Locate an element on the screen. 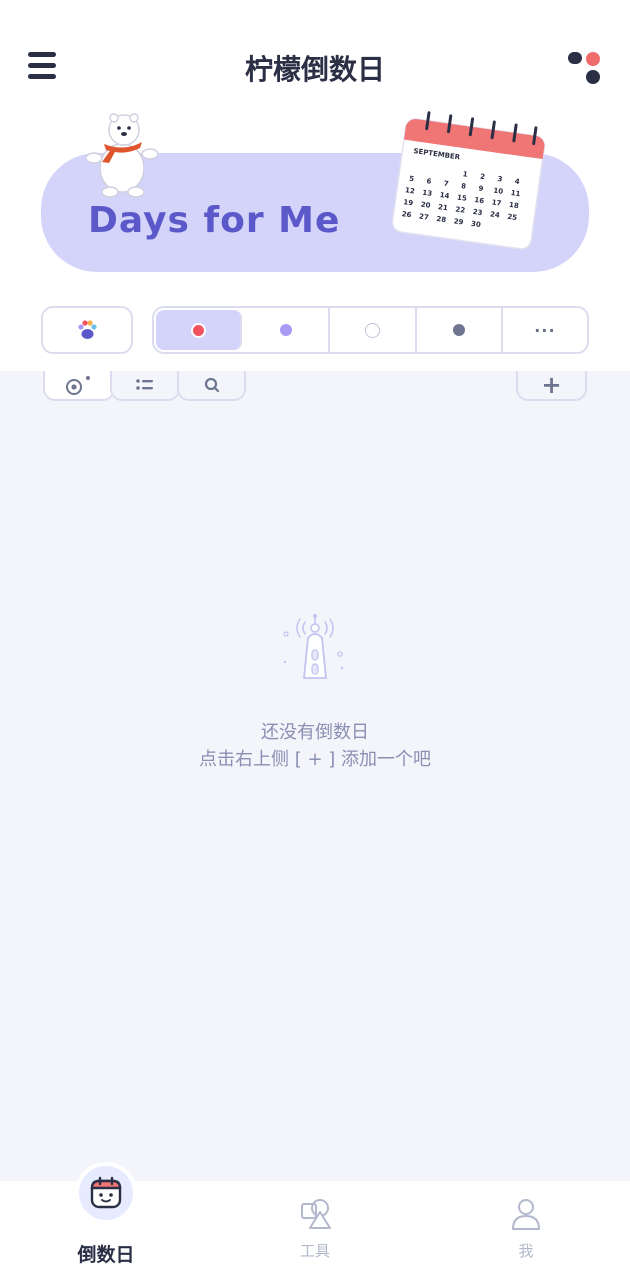 This screenshot has width=630, height=1280. calendar-day: 22 is located at coordinates (460, 209).